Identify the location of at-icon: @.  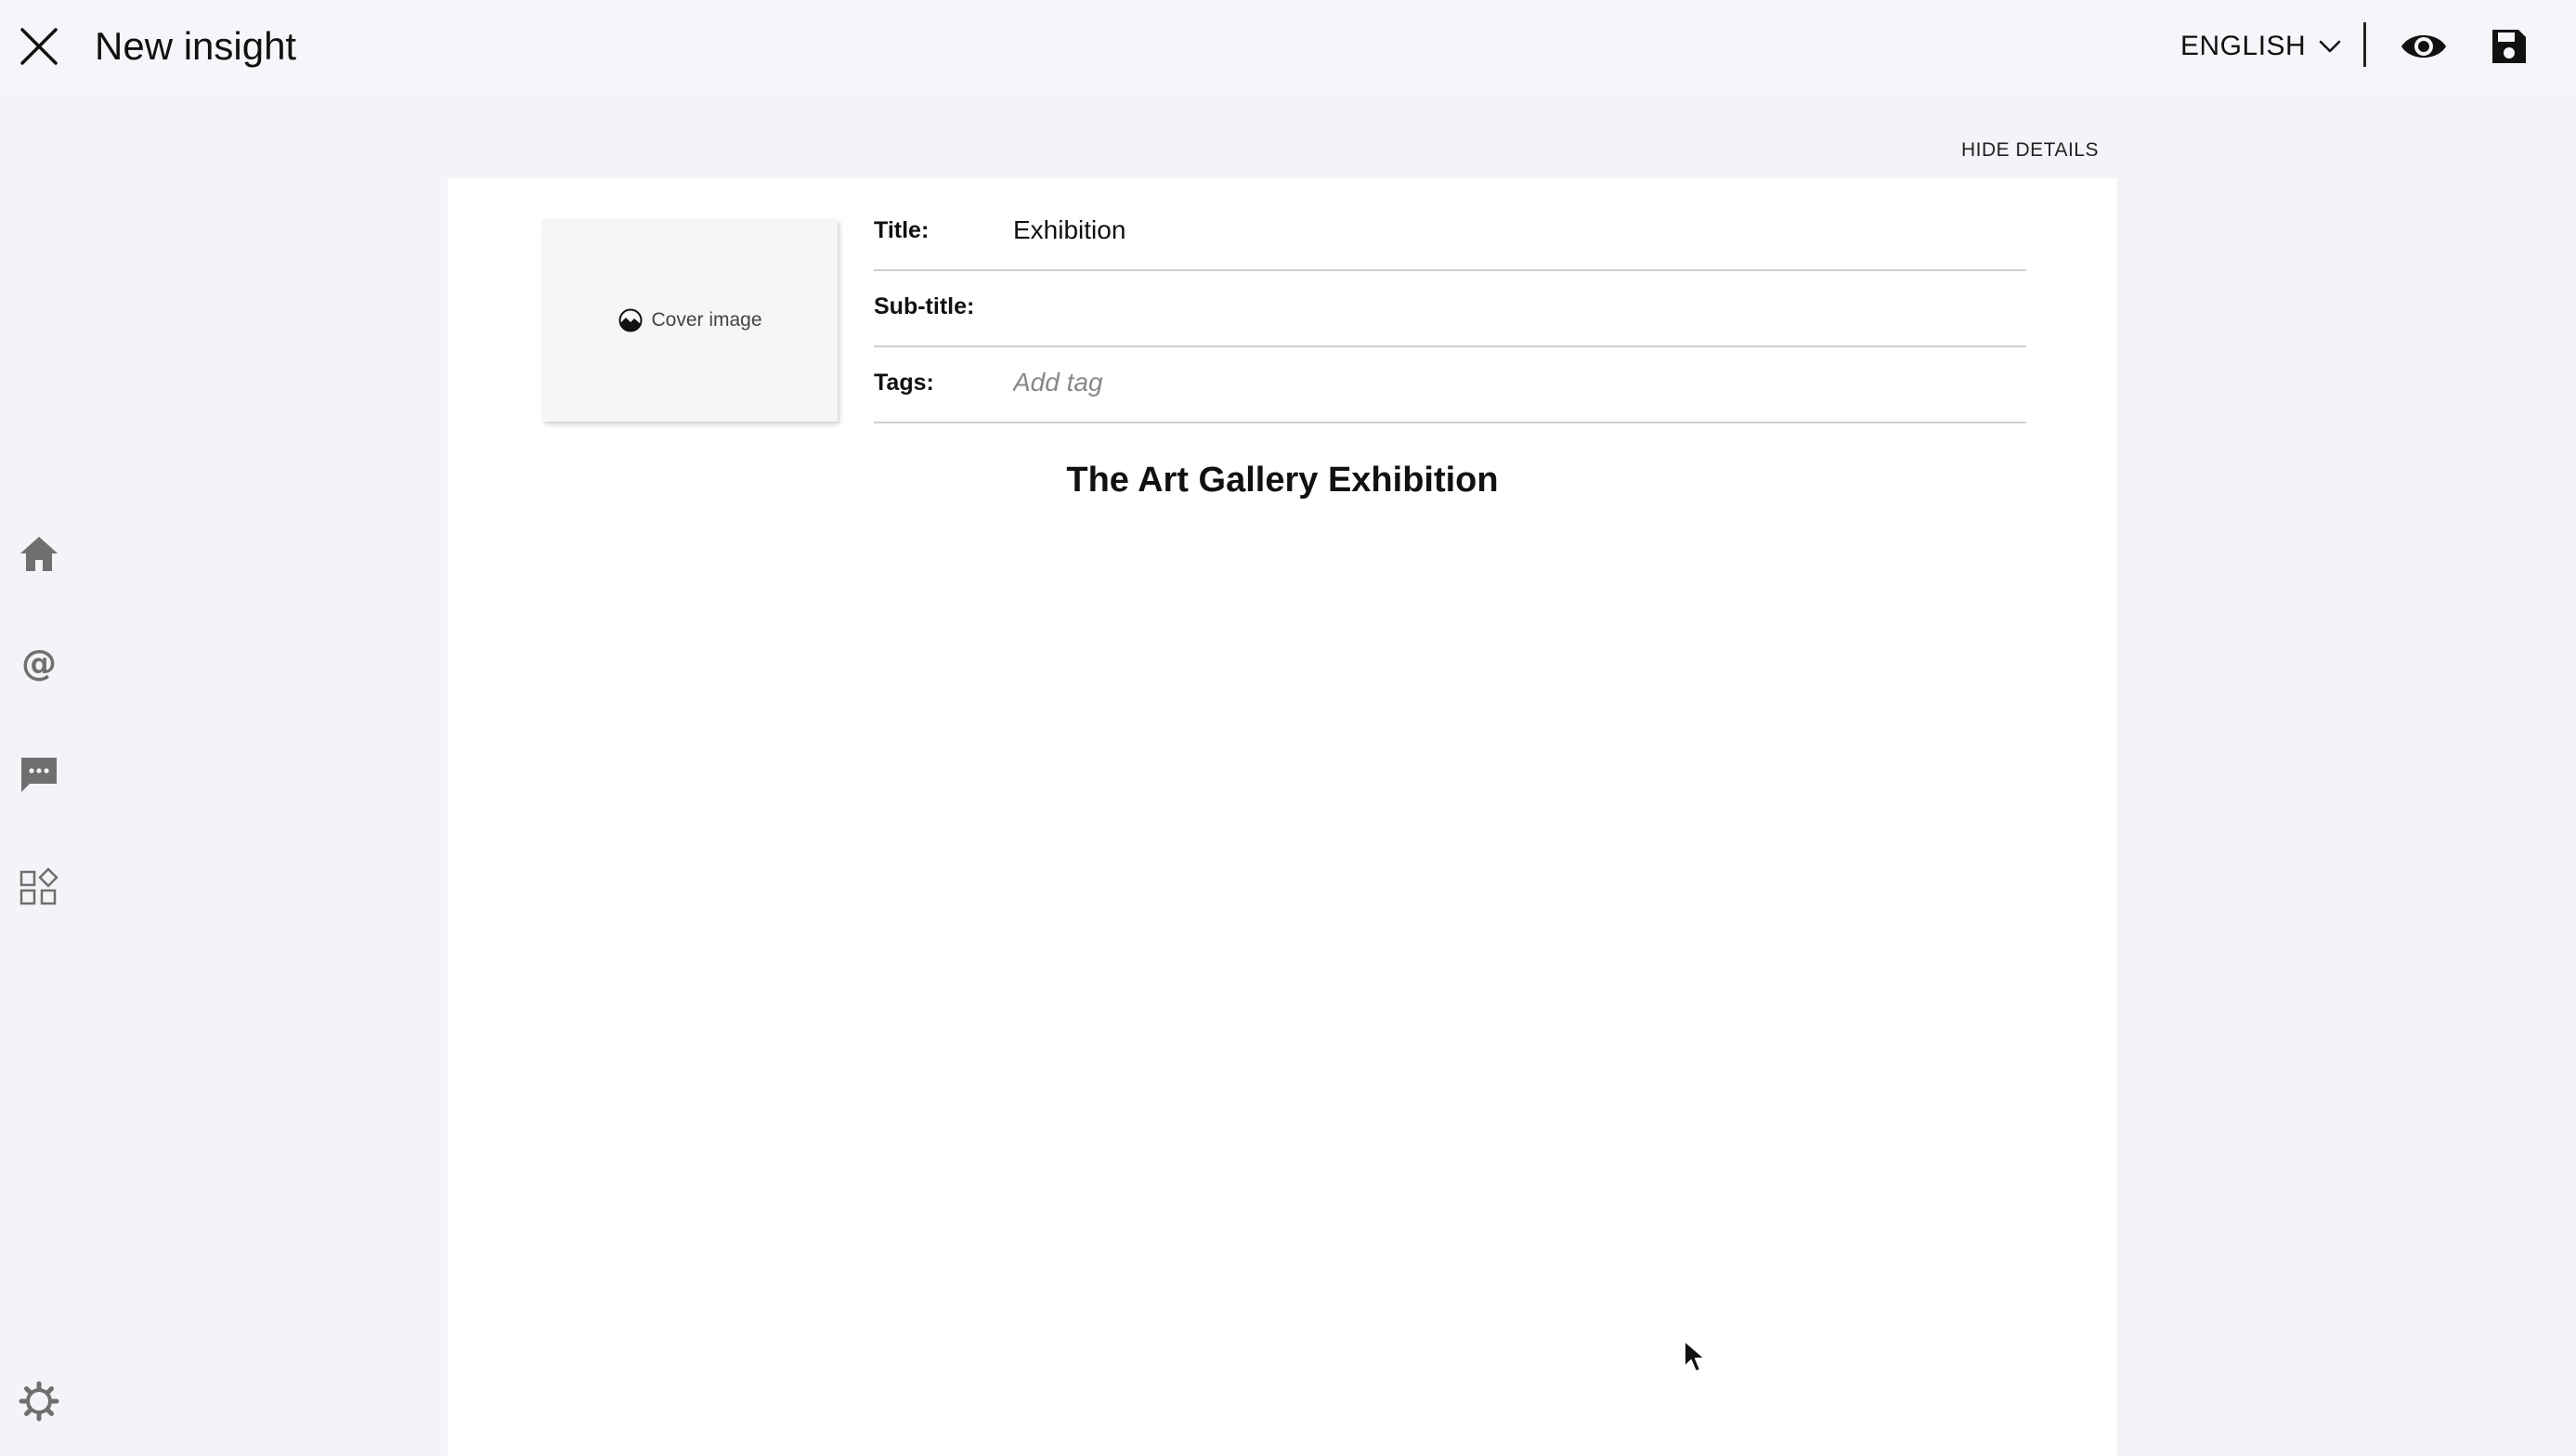
(39, 663).